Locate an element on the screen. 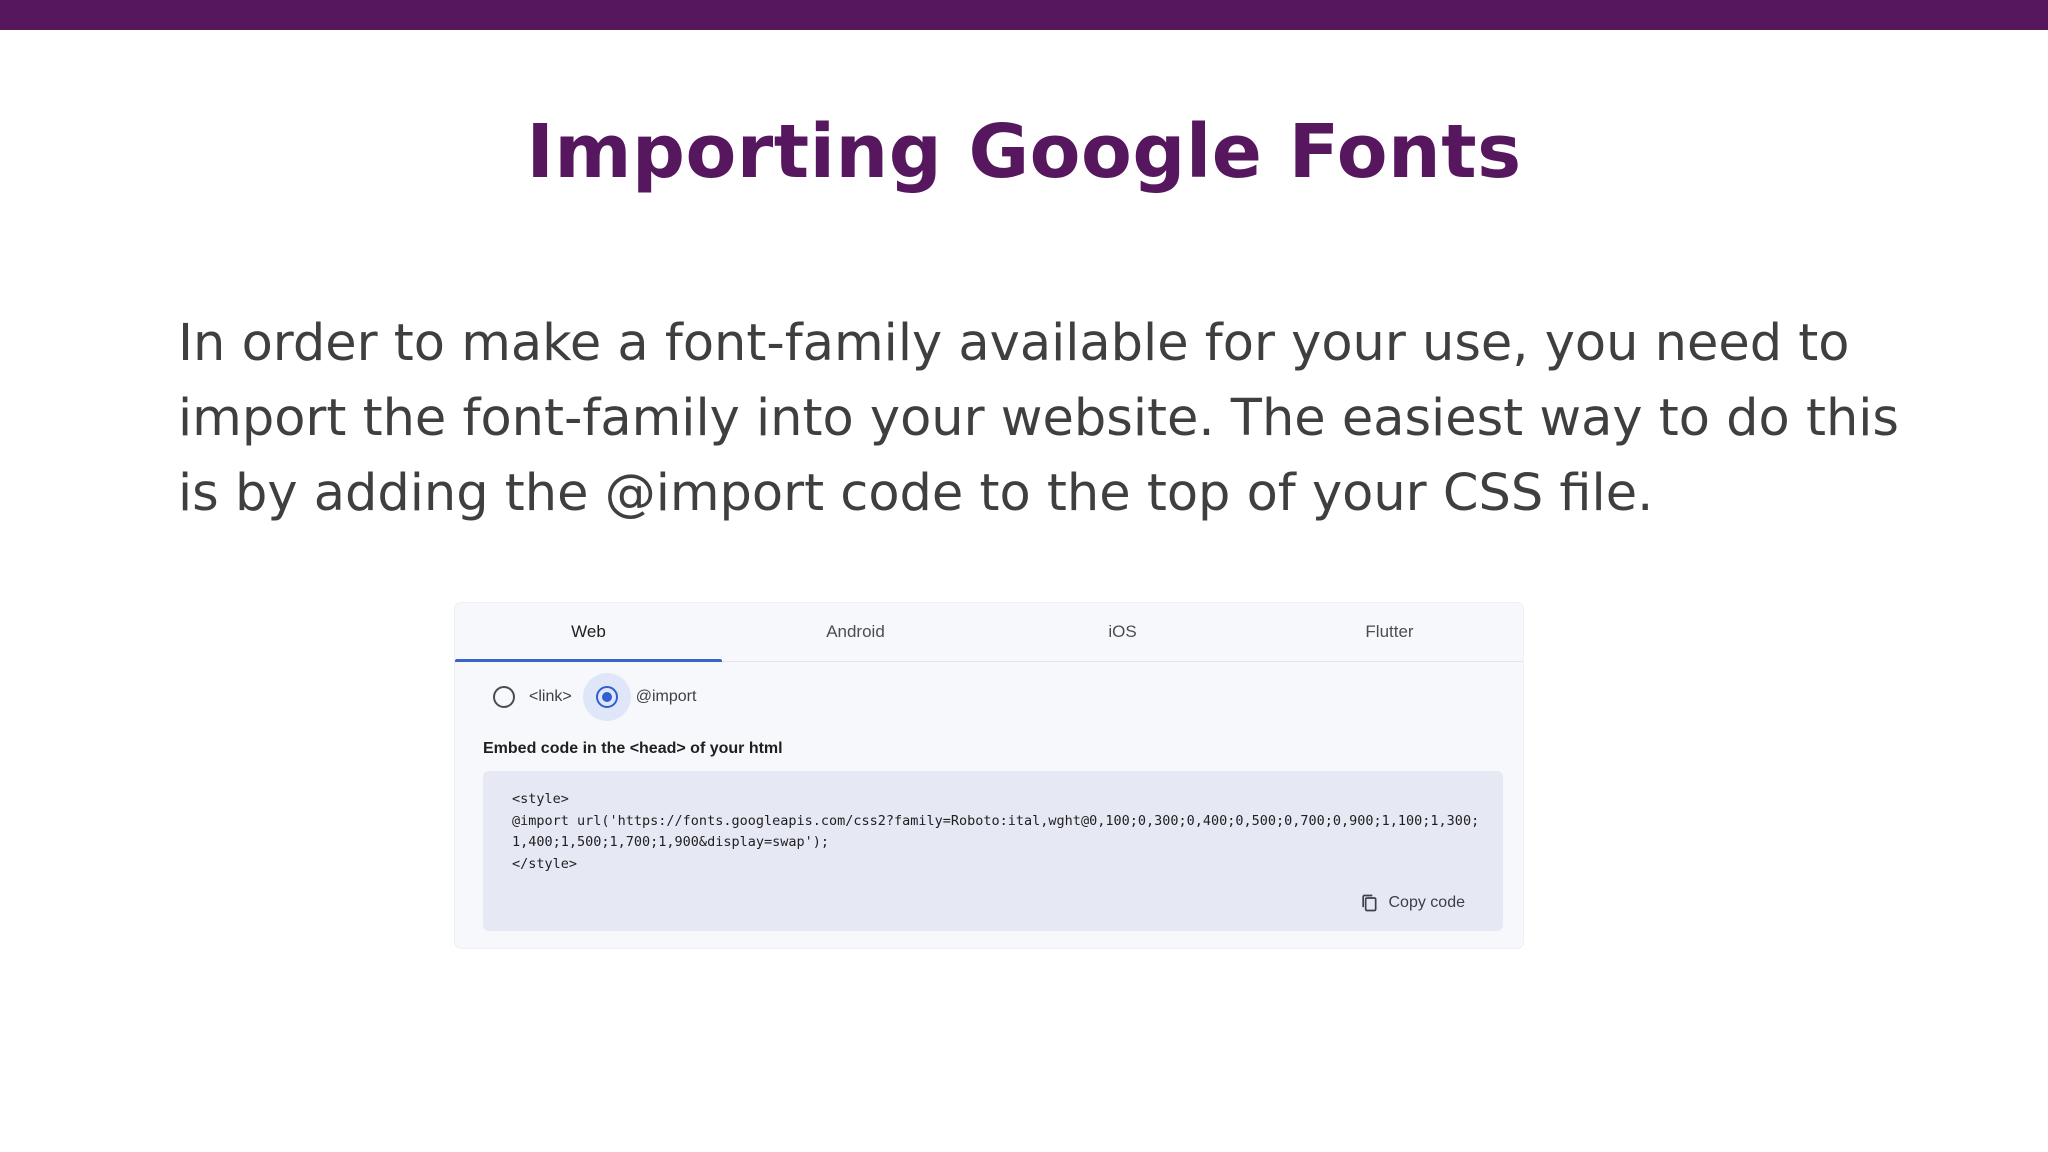  link-radio-button is located at coordinates (504, 697).